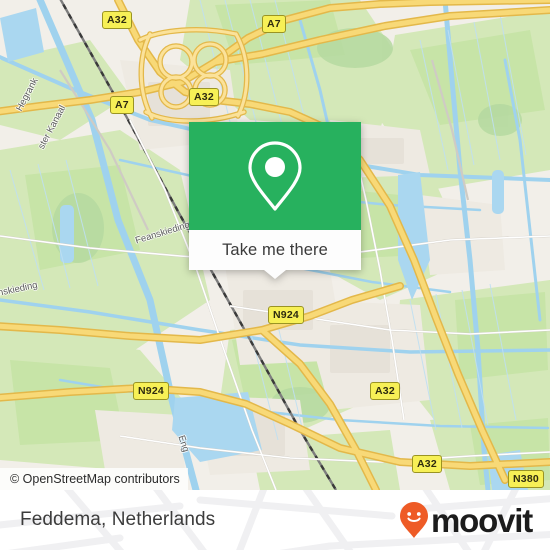 Image resolution: width=550 pixels, height=550 pixels. What do you see at coordinates (118, 519) in the screenshot?
I see `location-title: Feddema, Netherlands` at bounding box center [118, 519].